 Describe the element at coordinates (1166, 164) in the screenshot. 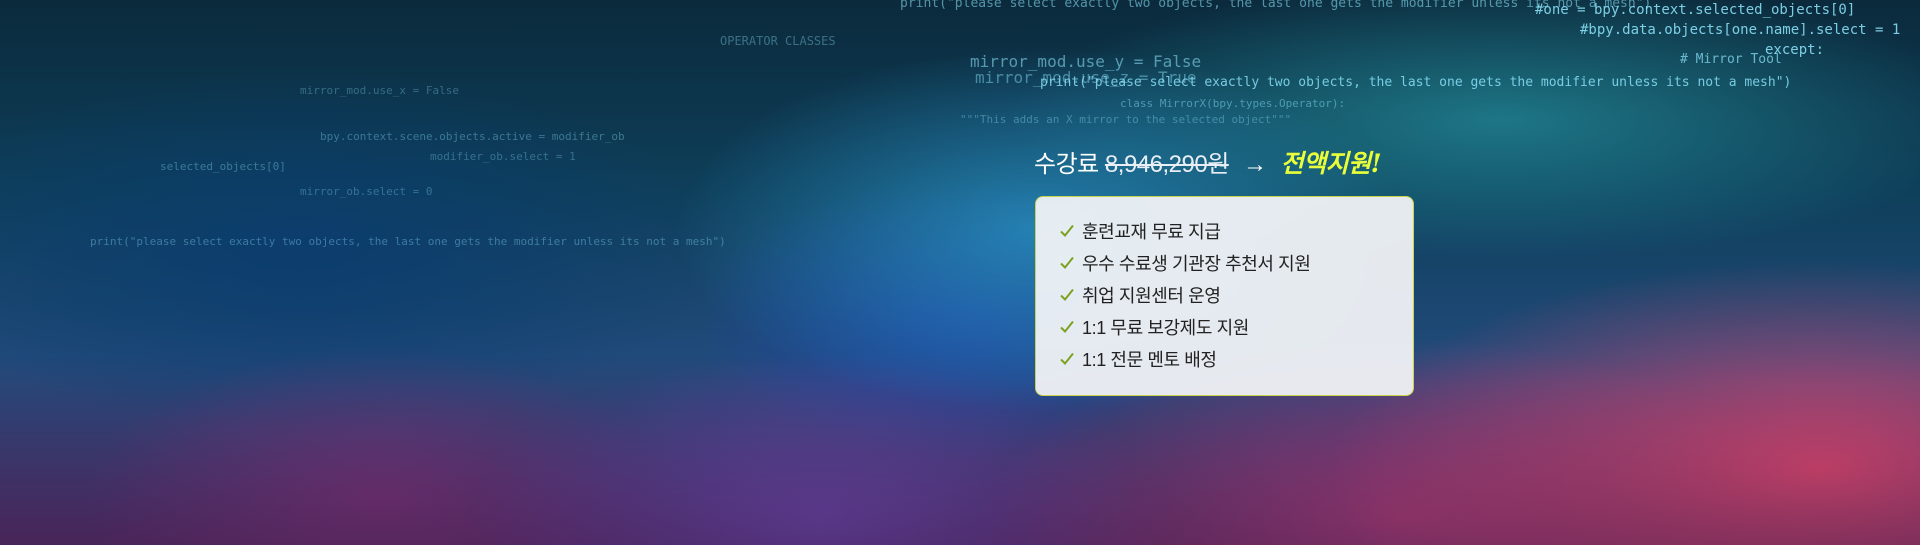

I see `original-price: 8,946,290원` at that location.